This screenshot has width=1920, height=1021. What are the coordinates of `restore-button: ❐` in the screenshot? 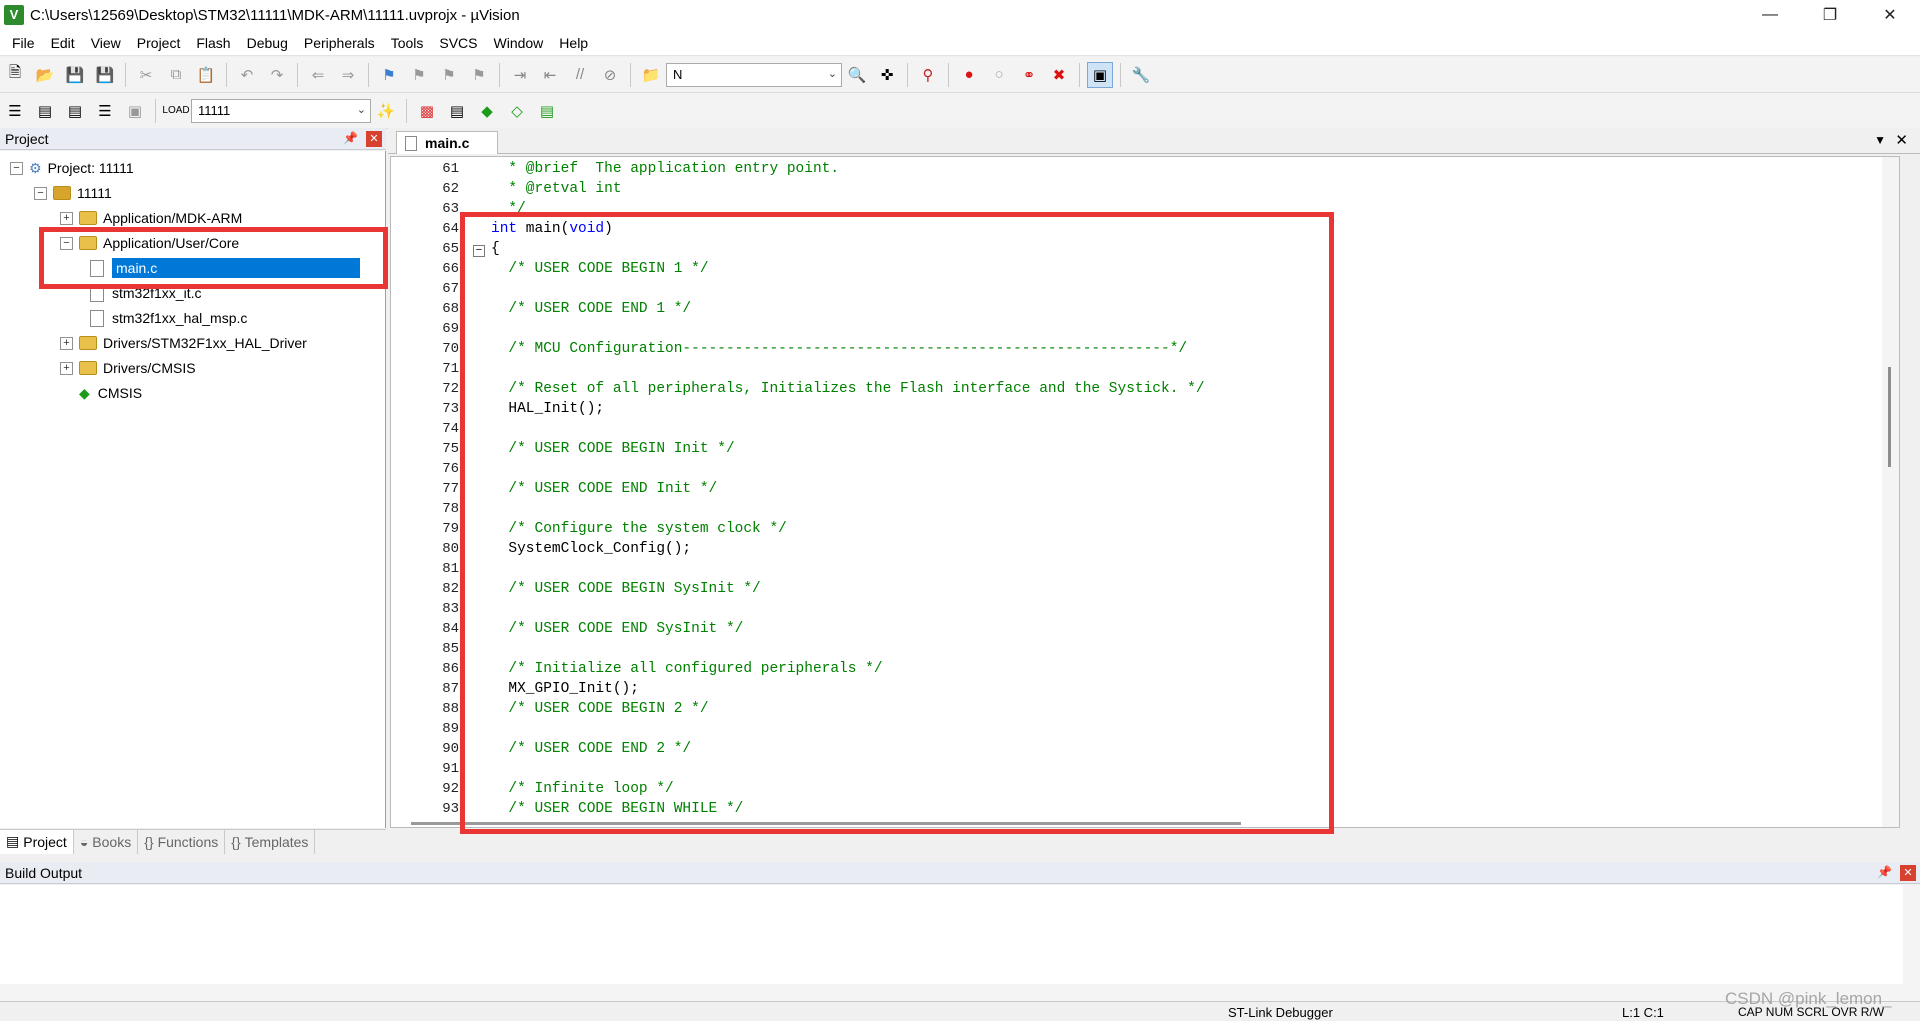 It's located at (1830, 15).